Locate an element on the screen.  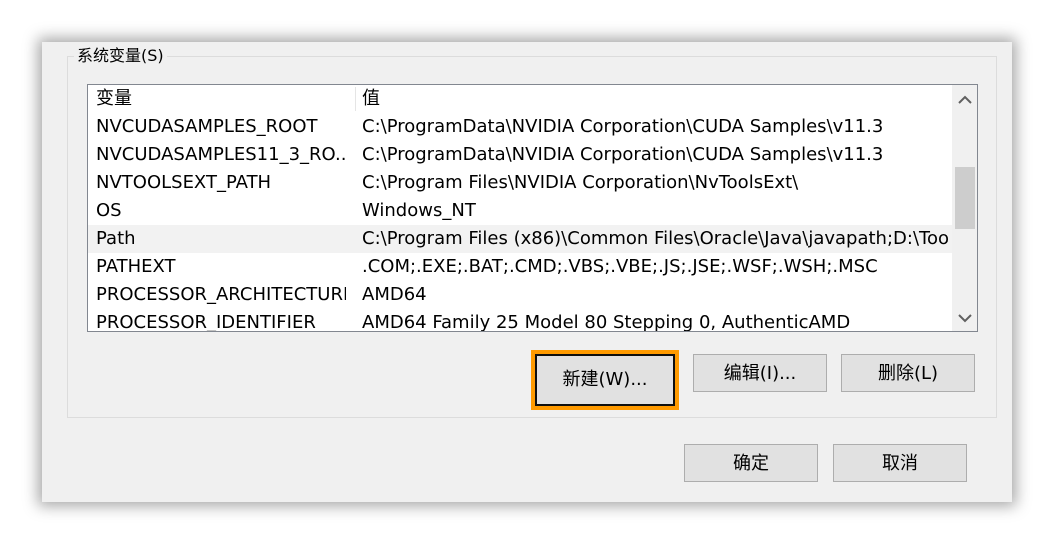
column-separator is located at coordinates (355, 99).